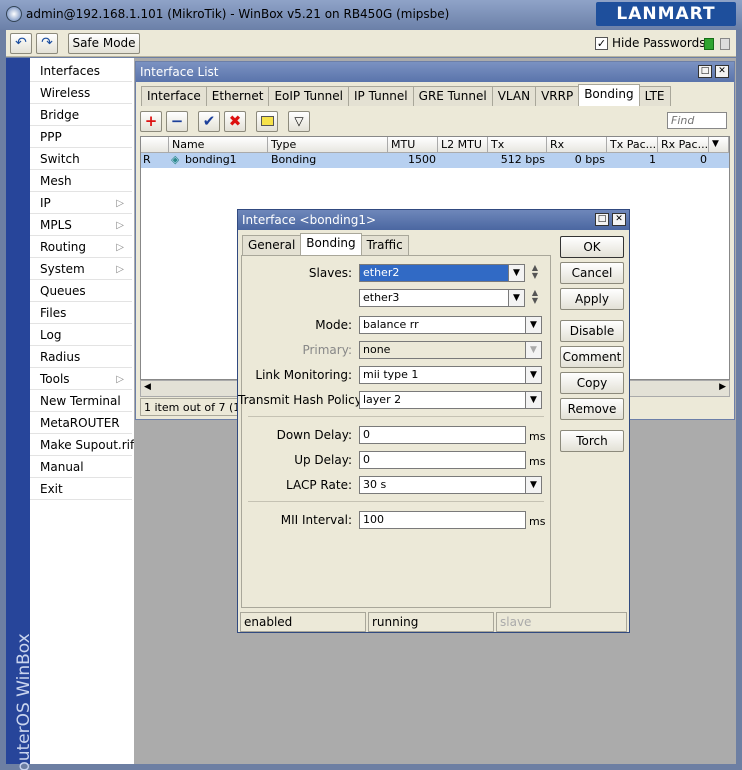 The width and height of the screenshot is (742, 770). Describe the element at coordinates (81, 313) in the screenshot. I see `sidebar-item-files: Files` at that location.